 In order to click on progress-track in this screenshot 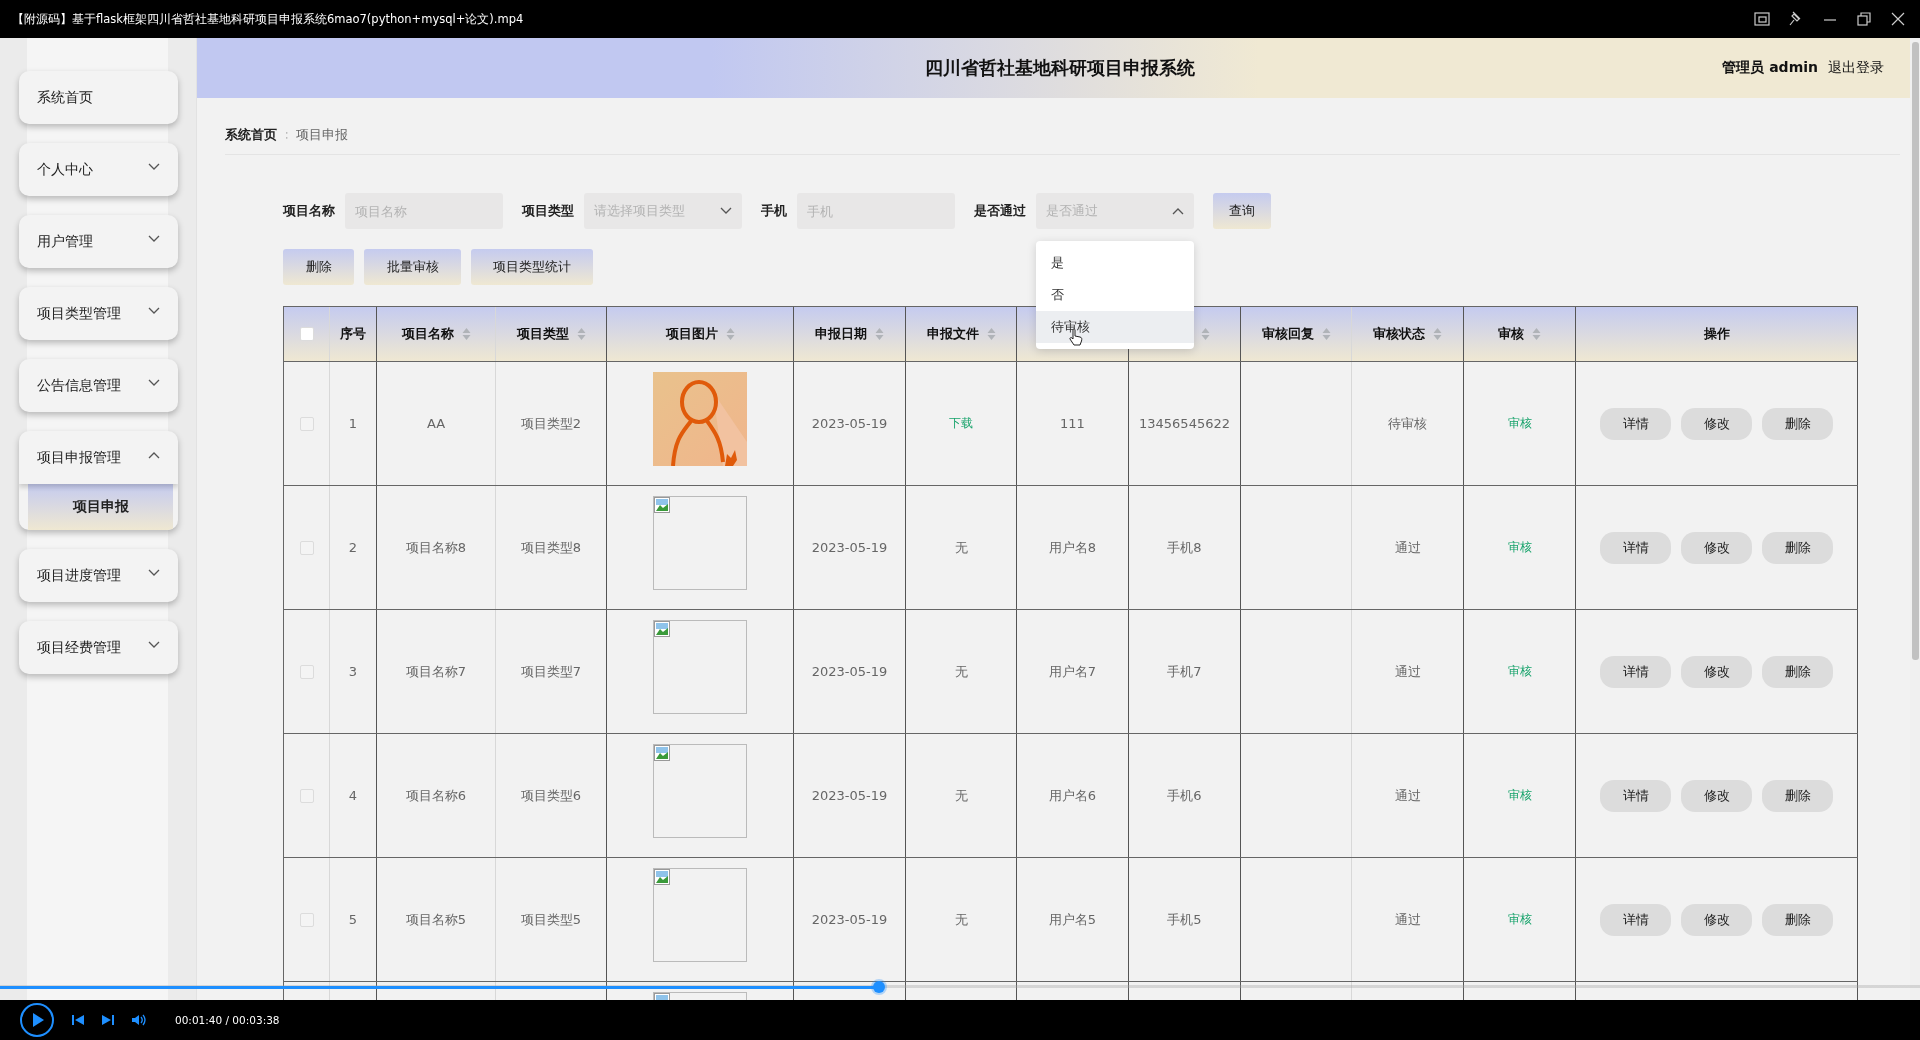, I will do `click(960, 987)`.